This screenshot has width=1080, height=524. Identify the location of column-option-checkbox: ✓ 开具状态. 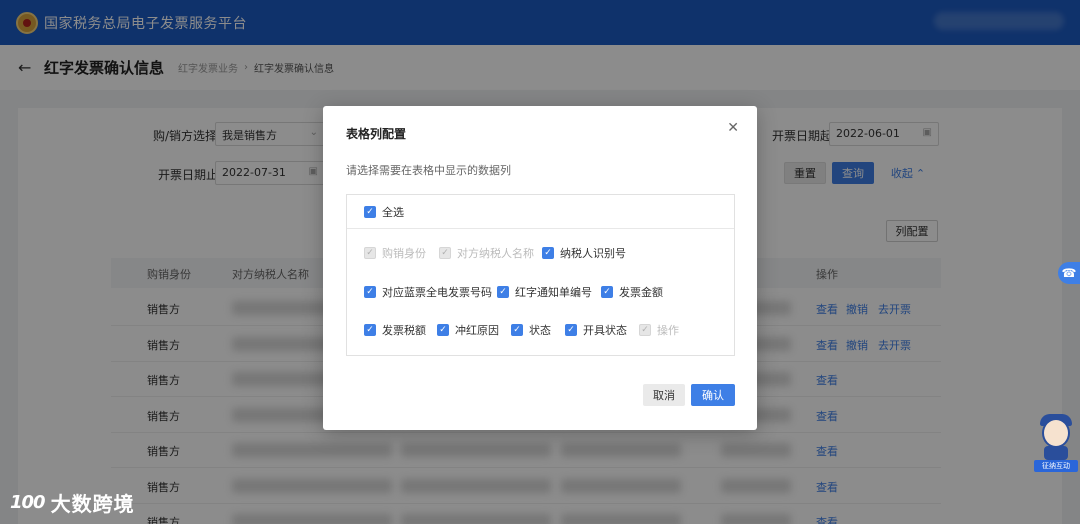
(596, 330).